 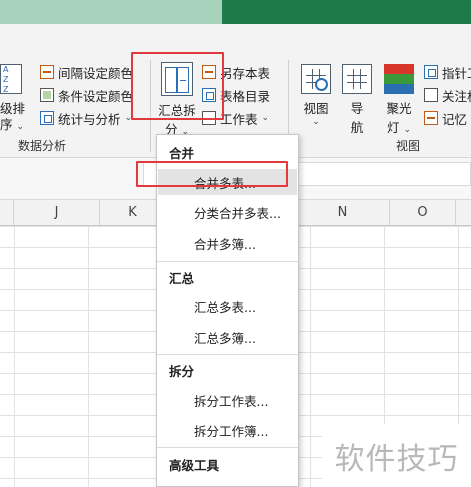 I want to click on conditional-color-button: 条件设定颜色, so click(x=86, y=95).